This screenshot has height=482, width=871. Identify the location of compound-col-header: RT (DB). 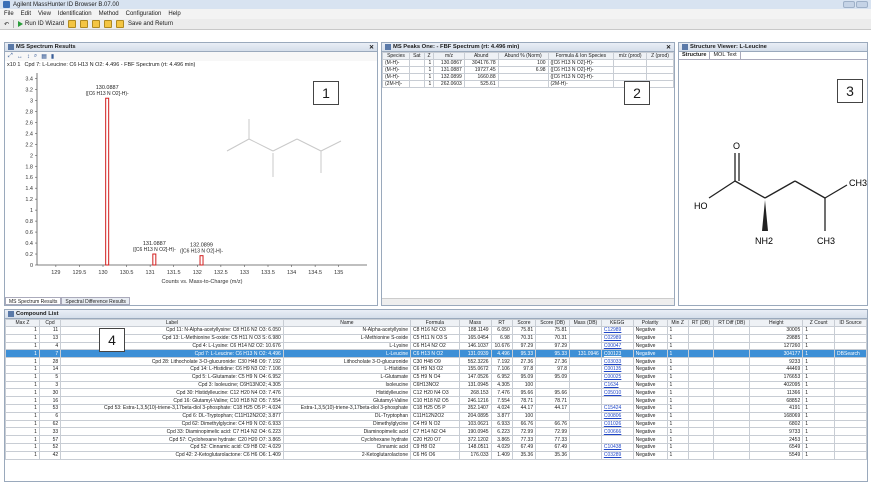
(701, 323).